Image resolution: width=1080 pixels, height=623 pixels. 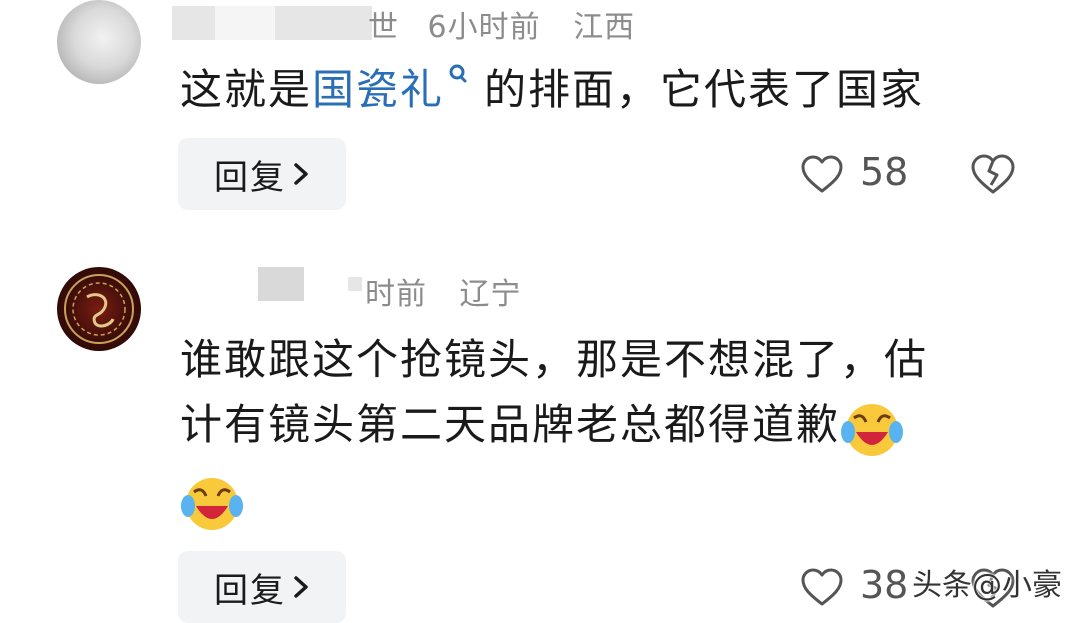 I want to click on comment-text-part: 的排面，它代表了国家, so click(x=704, y=89).